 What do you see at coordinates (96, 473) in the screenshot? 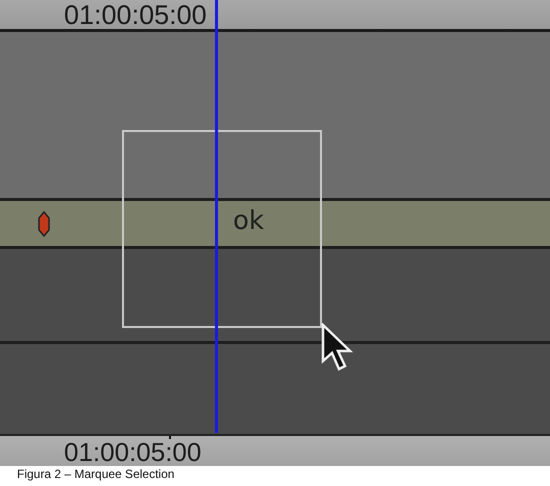
I see `figure-caption: Figura 2 – Marquee Selection` at bounding box center [96, 473].